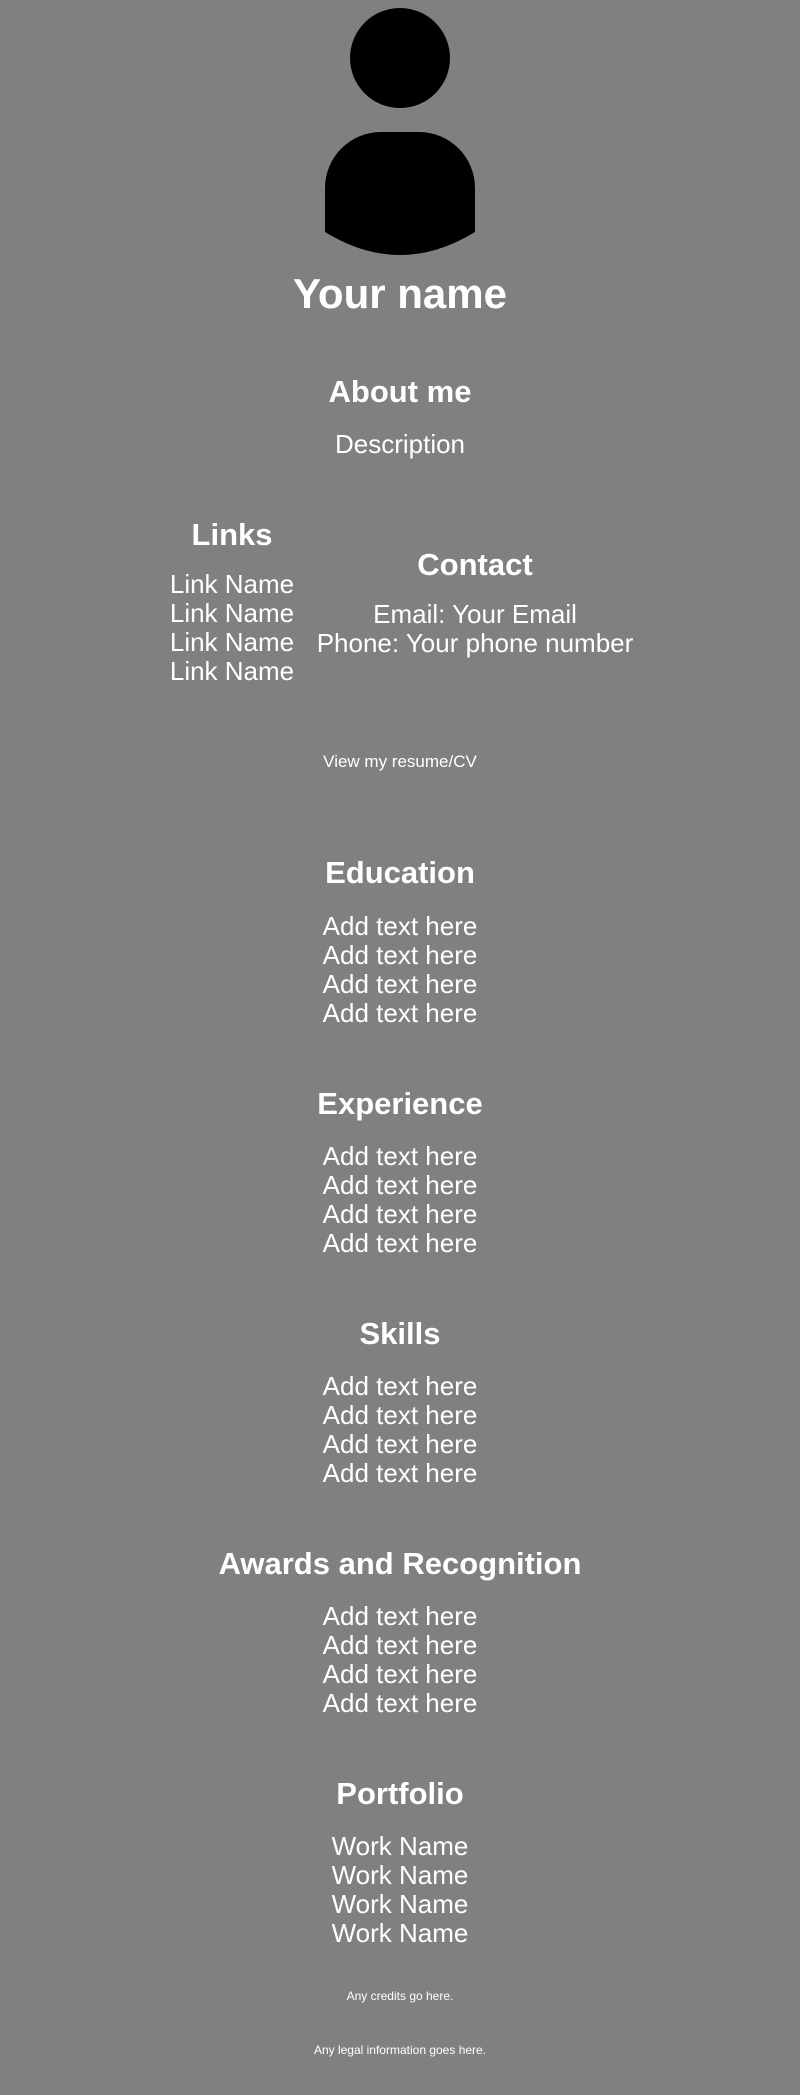  Describe the element at coordinates (475, 643) in the screenshot. I see `contact-phone: Phone: Your phone number` at that location.